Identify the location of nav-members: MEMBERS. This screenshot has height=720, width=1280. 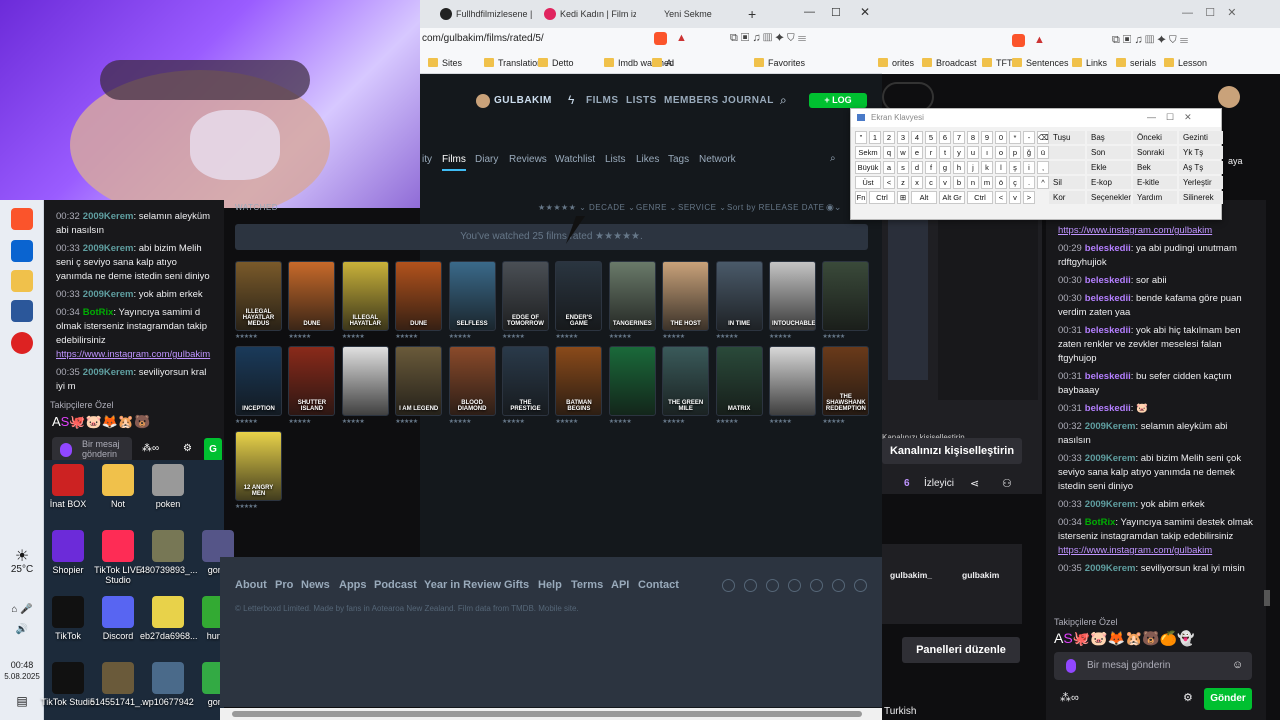
(691, 100).